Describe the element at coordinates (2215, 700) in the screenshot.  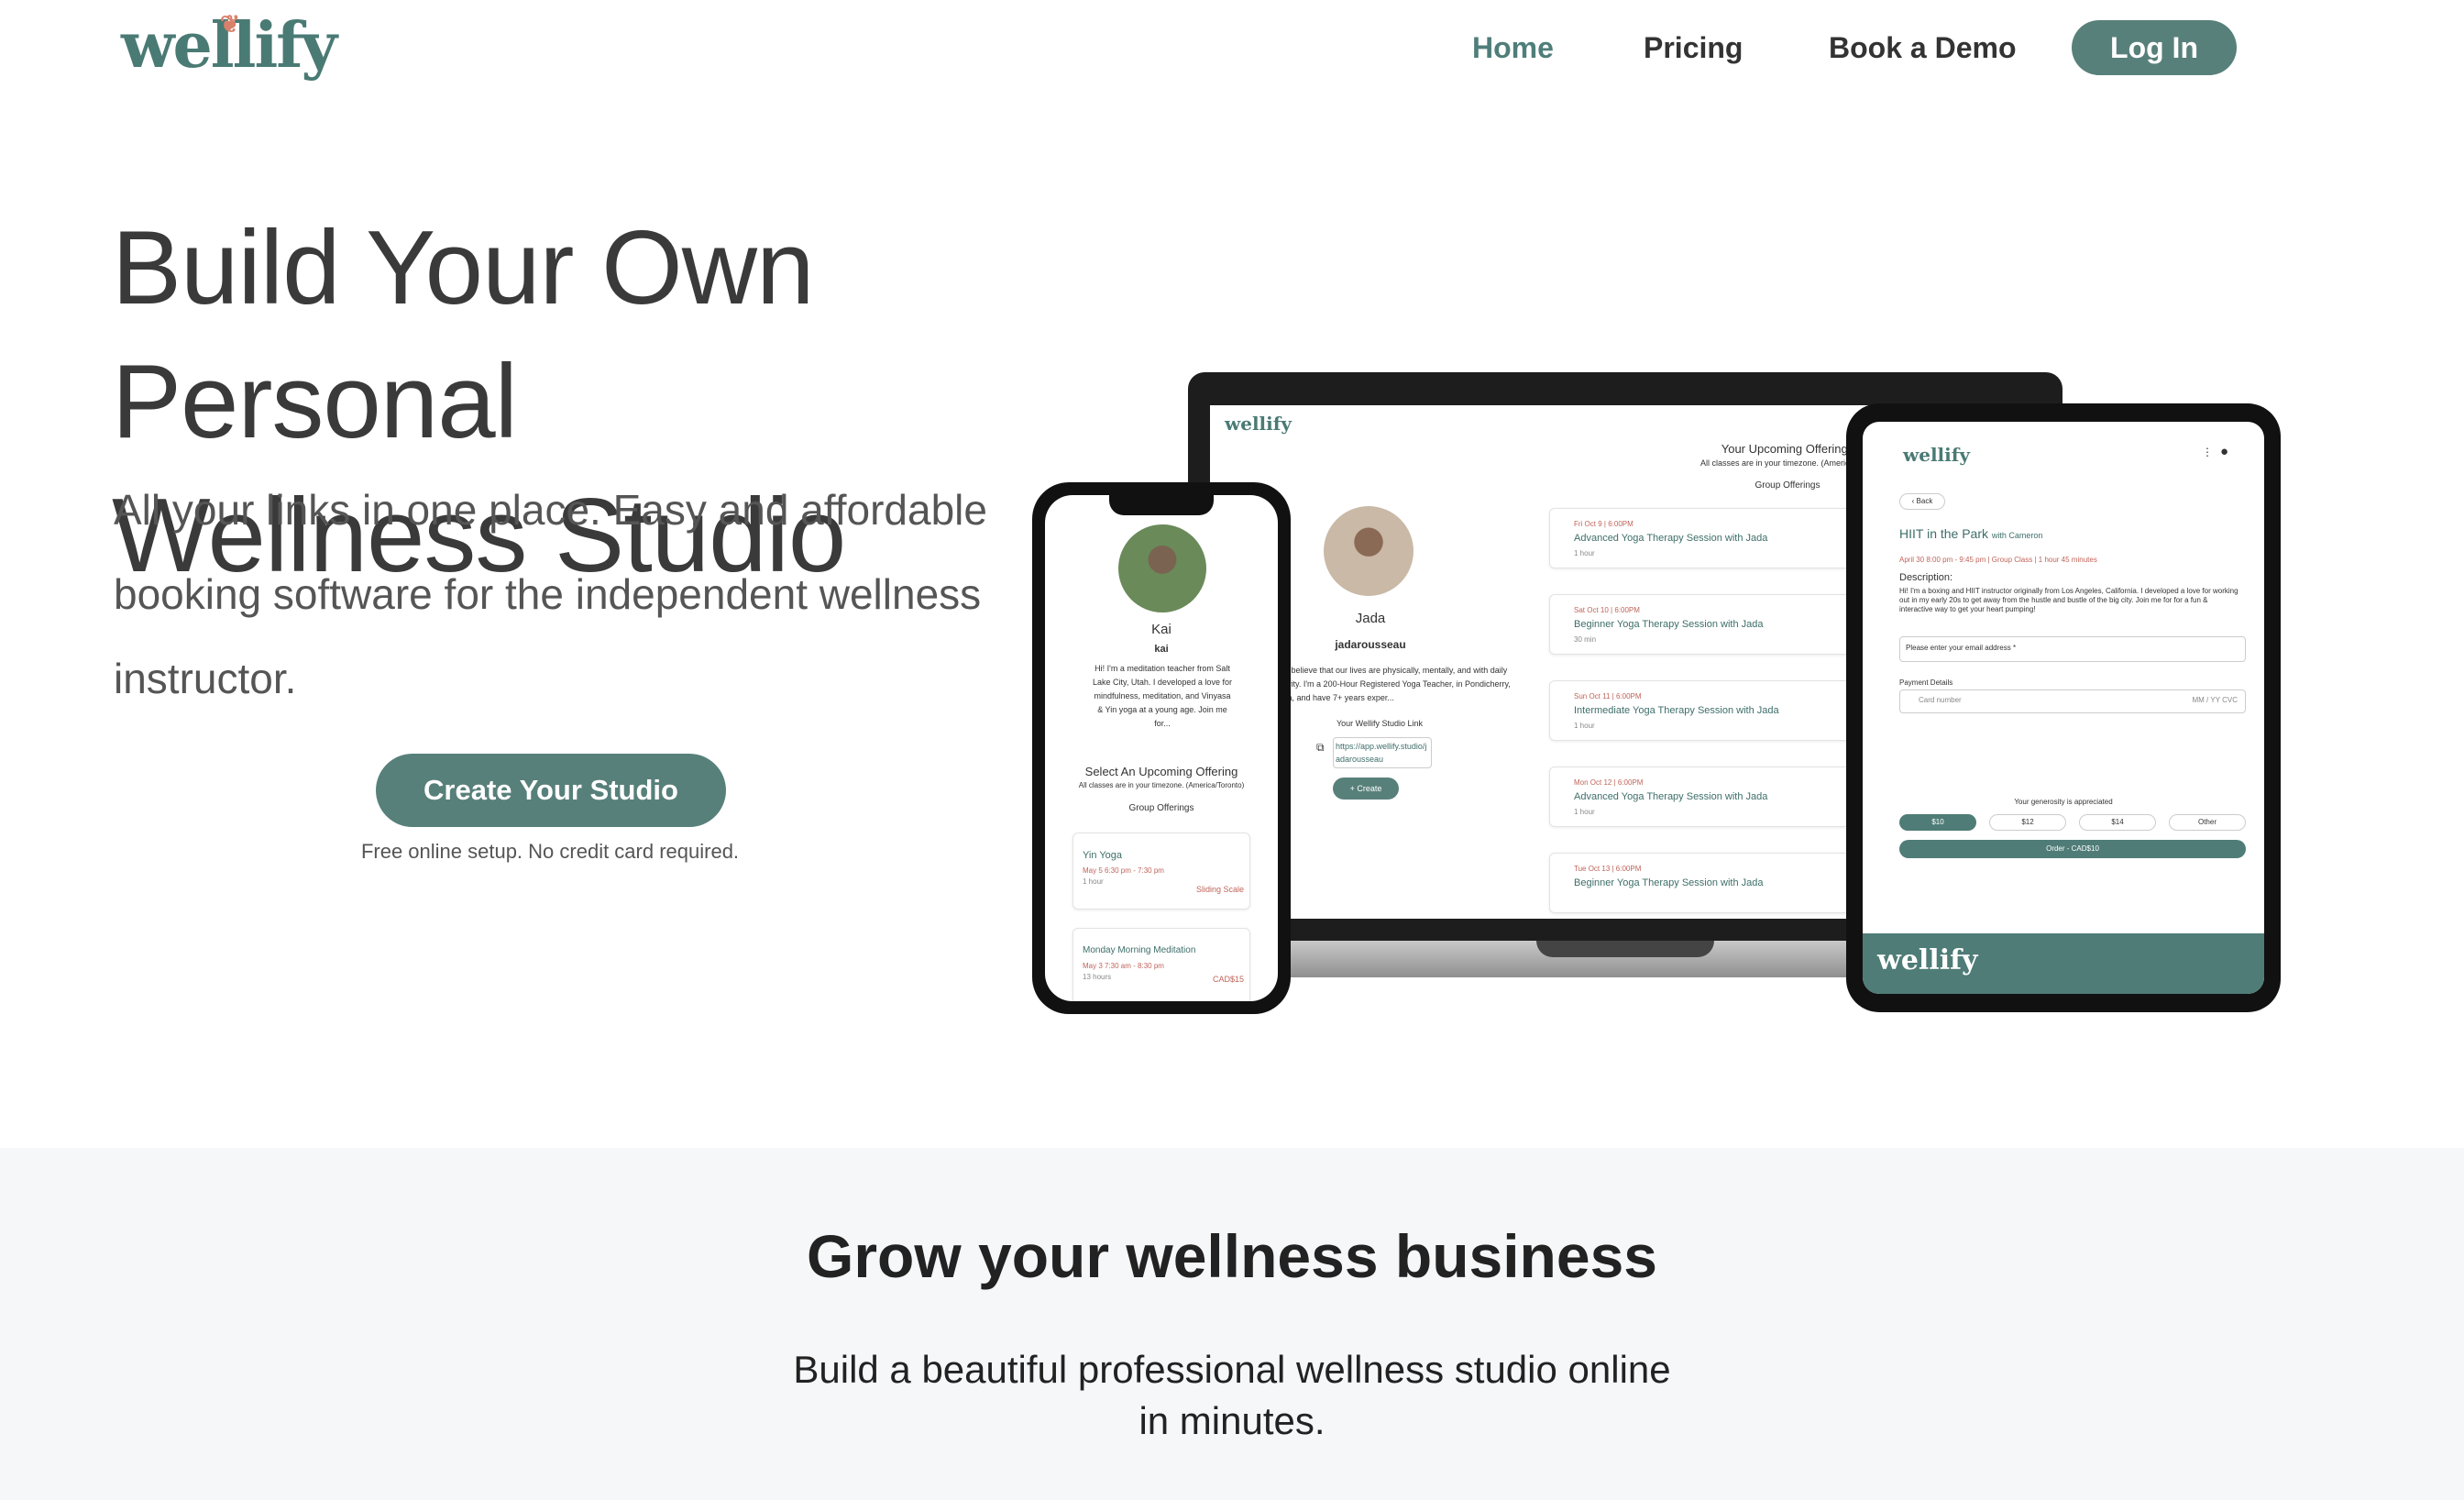
I see `card-exp-placeholder: MM / YY CVC` at that location.